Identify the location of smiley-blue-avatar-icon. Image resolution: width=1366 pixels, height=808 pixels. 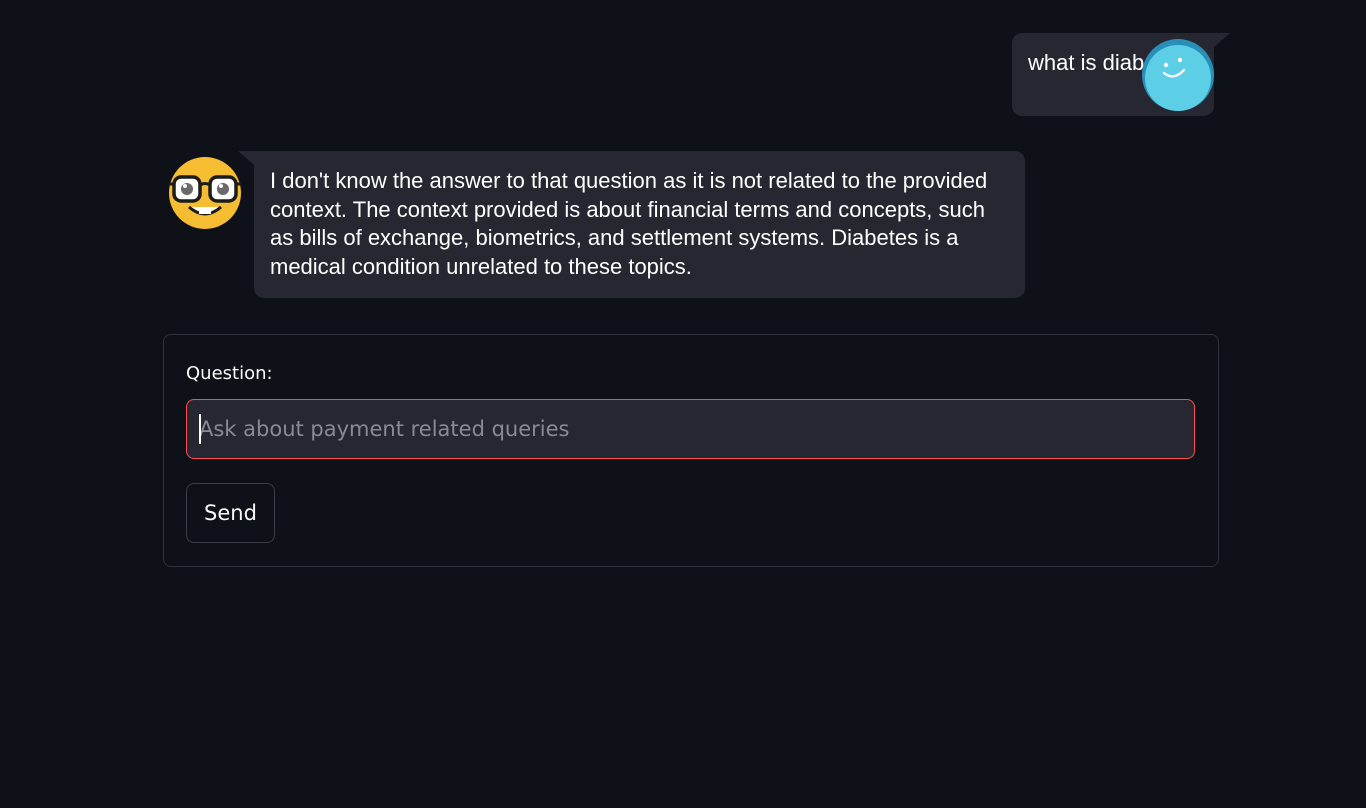
(1178, 75).